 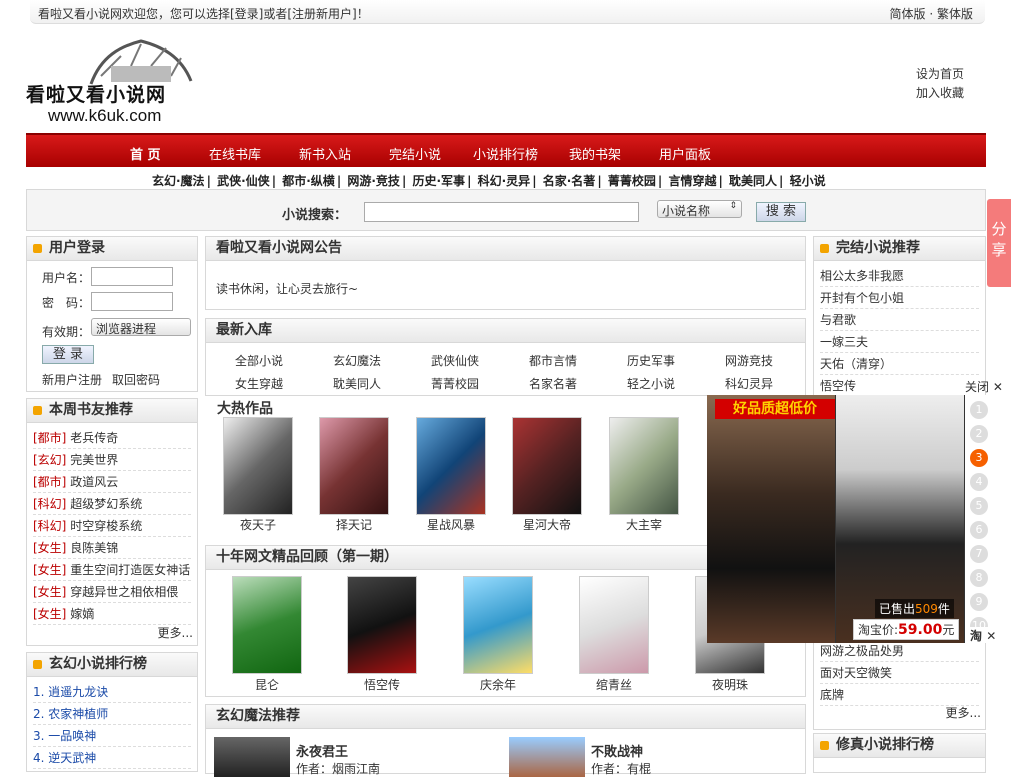 What do you see at coordinates (899, 673) in the screenshot?
I see `list-item: 面对天空微笑` at bounding box center [899, 673].